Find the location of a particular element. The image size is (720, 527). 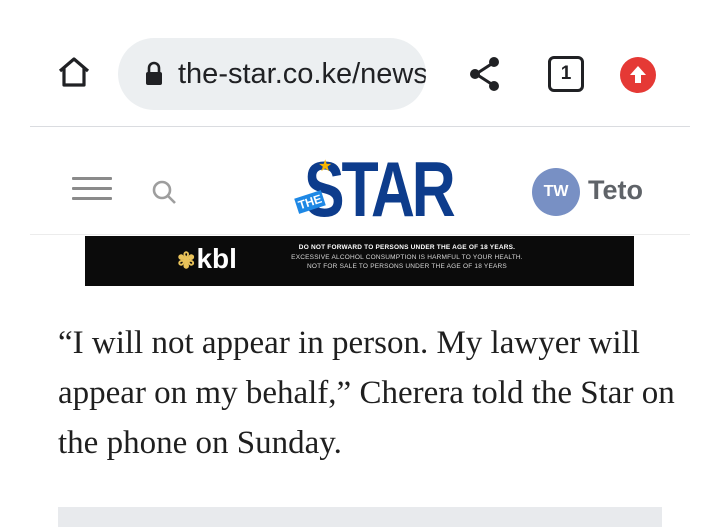

update-arrow-icon is located at coordinates (638, 74).